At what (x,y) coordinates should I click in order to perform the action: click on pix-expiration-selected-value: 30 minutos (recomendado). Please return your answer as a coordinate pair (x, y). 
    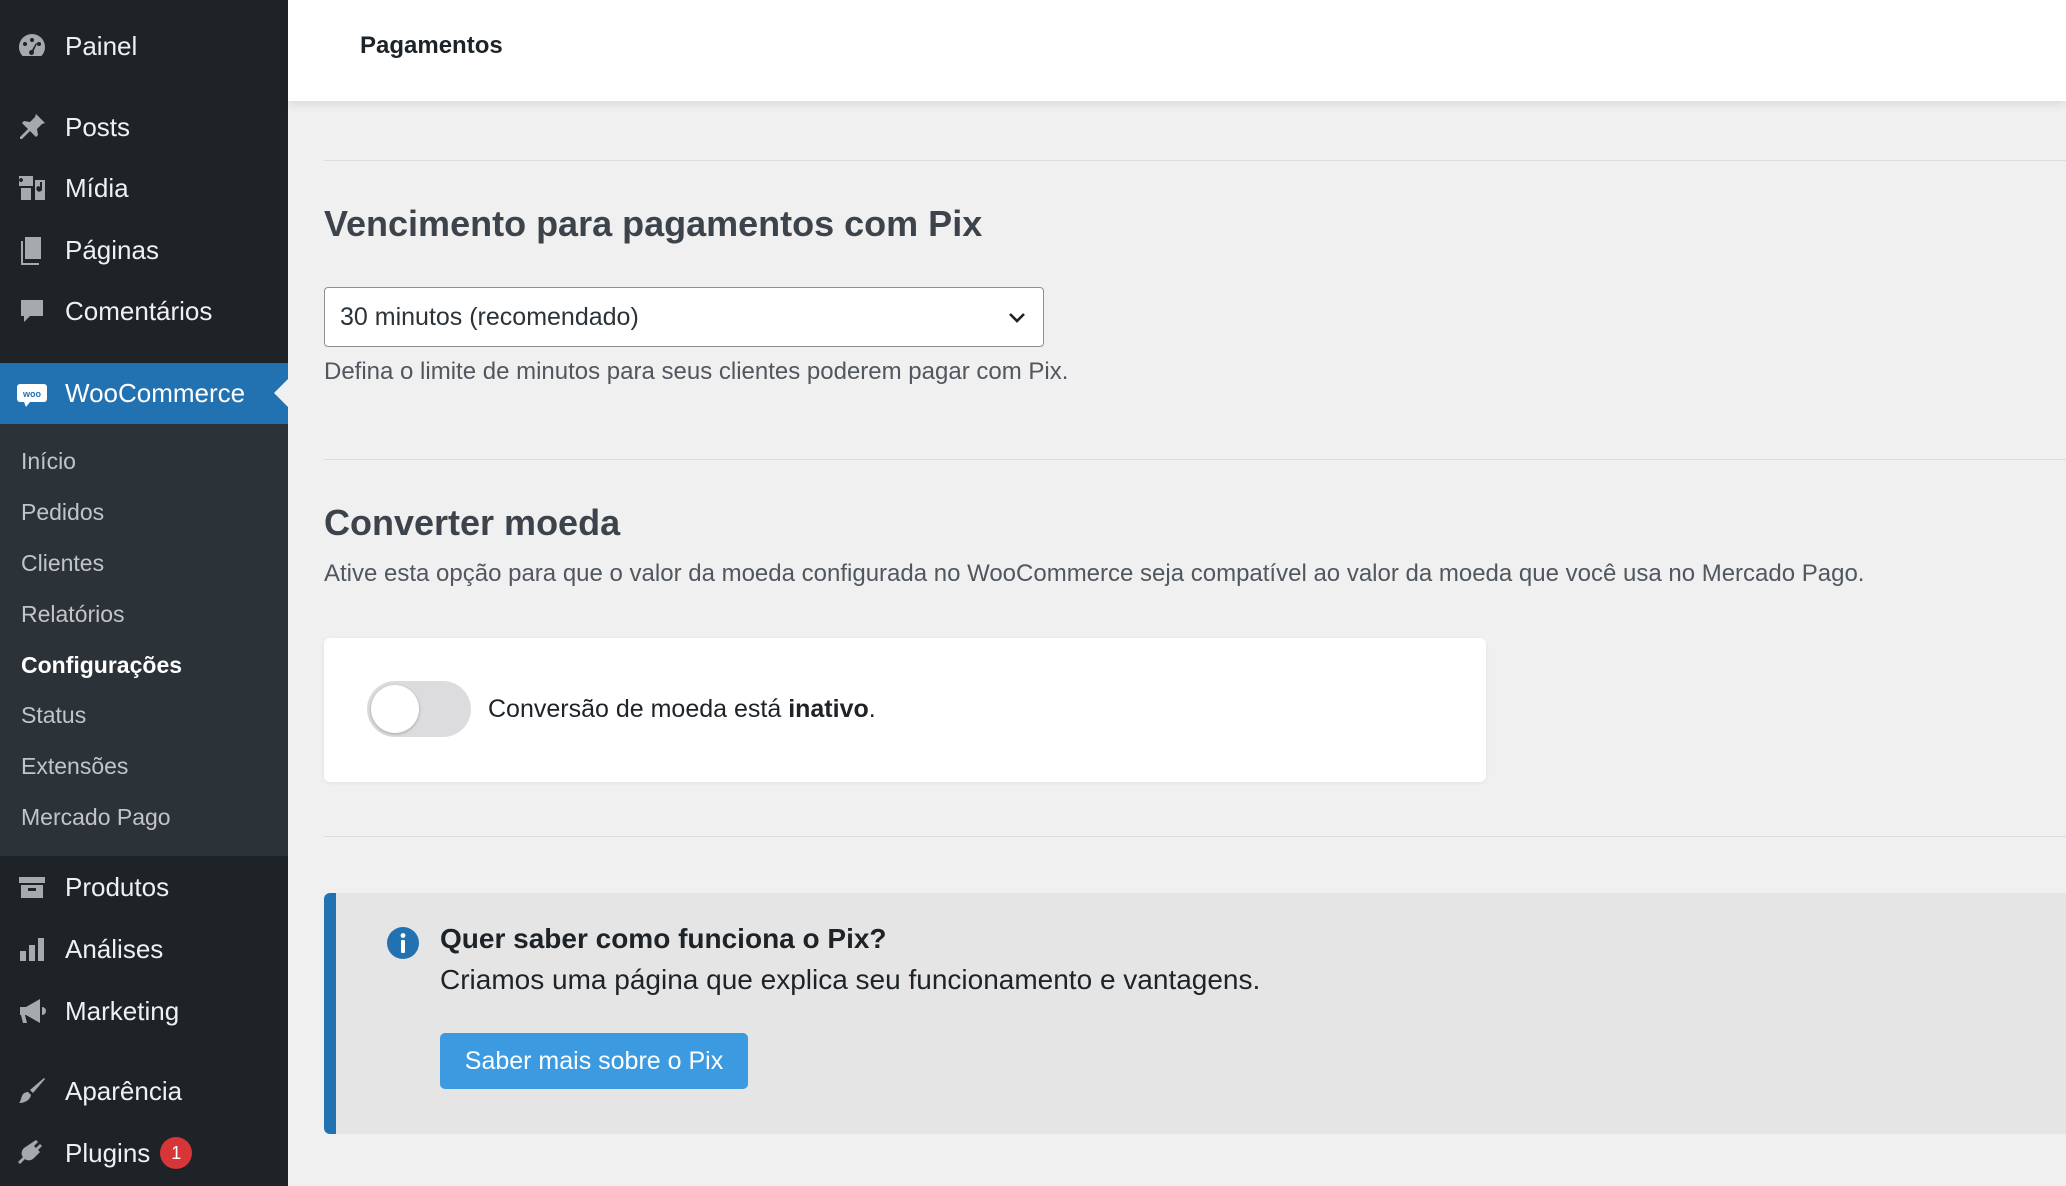
    Looking at the image, I should click on (489, 316).